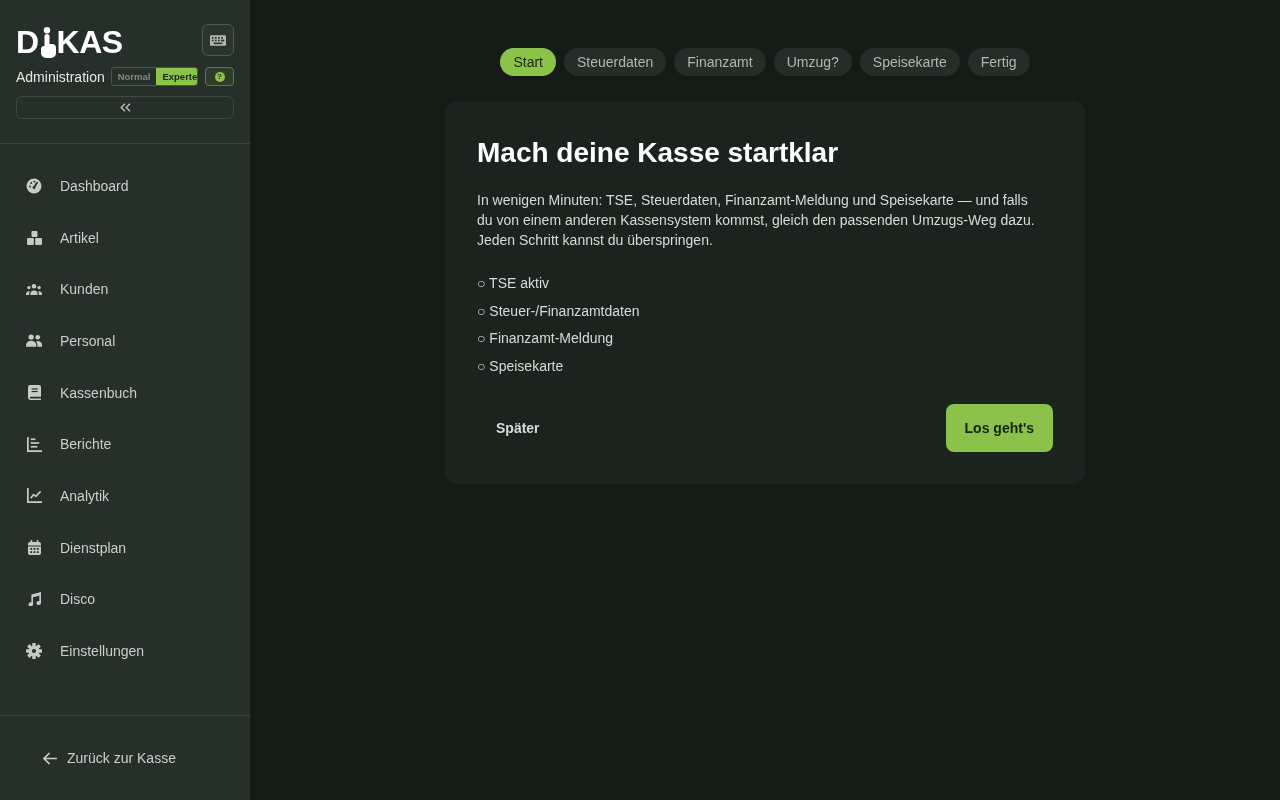 Image resolution: width=1280 pixels, height=800 pixels. Describe the element at coordinates (60, 76) in the screenshot. I see `section-title: Administration` at that location.